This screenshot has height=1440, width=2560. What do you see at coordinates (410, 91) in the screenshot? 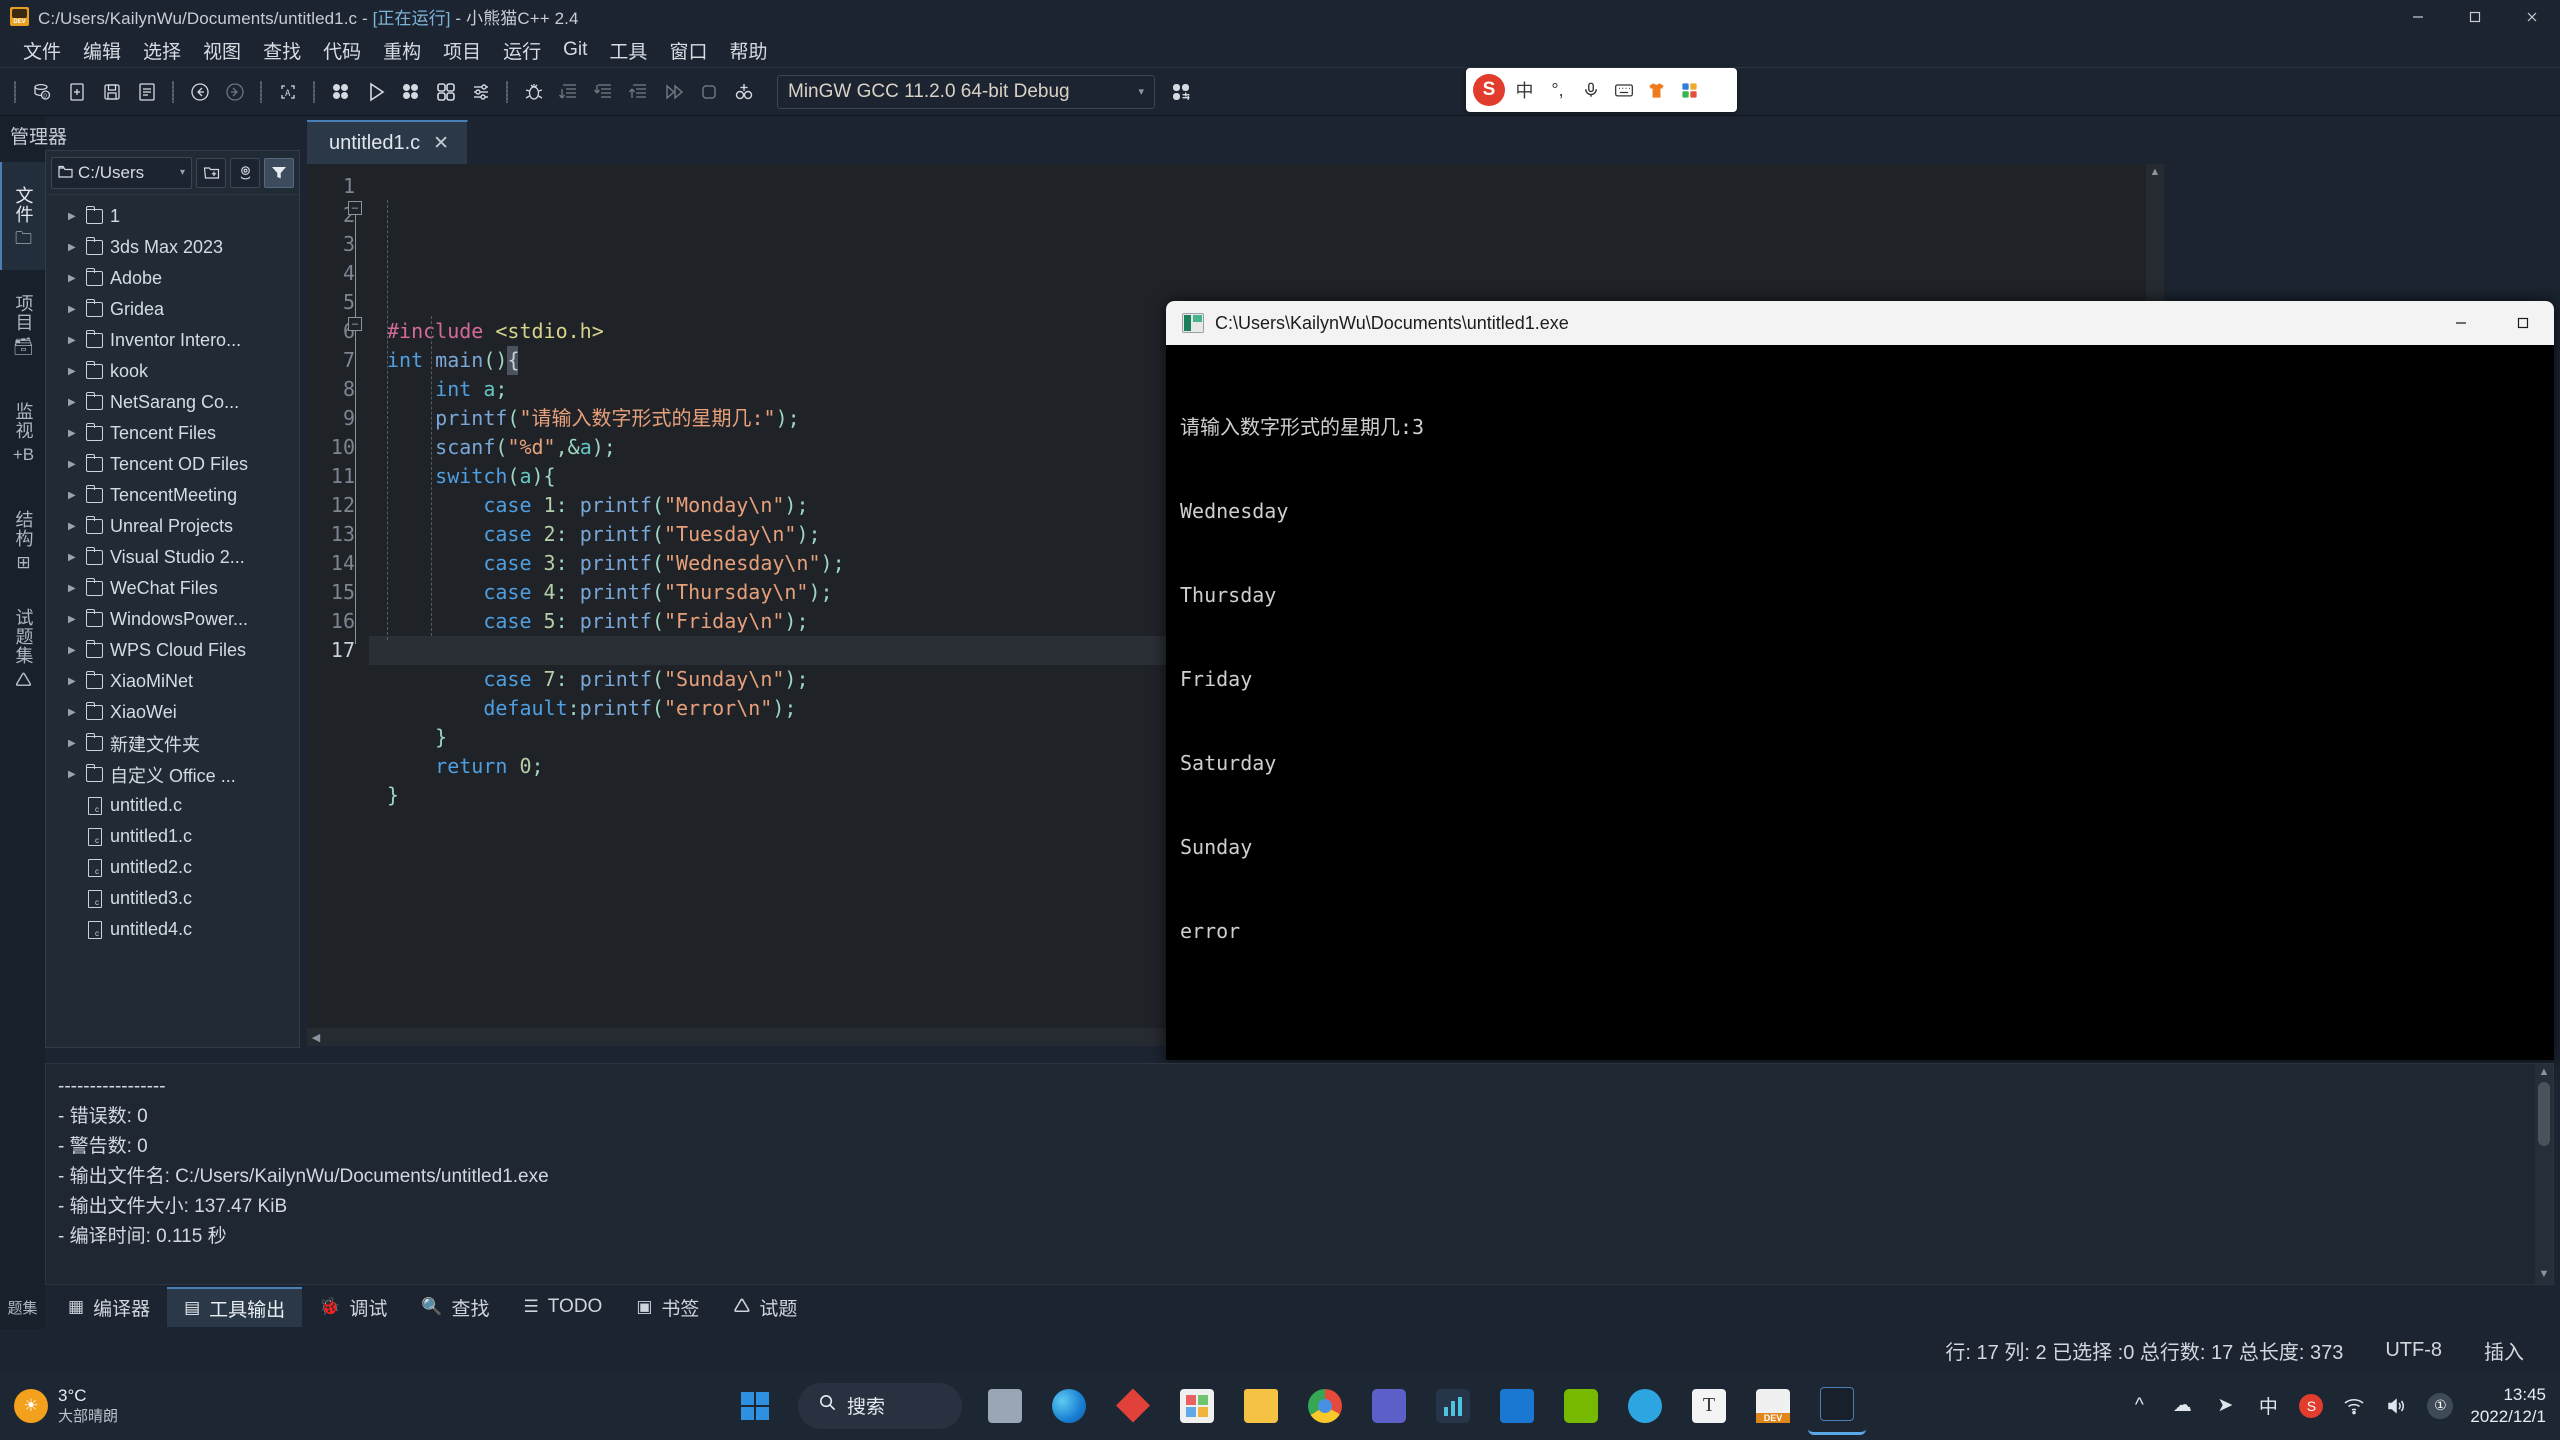
I see `compile-run-icon` at bounding box center [410, 91].